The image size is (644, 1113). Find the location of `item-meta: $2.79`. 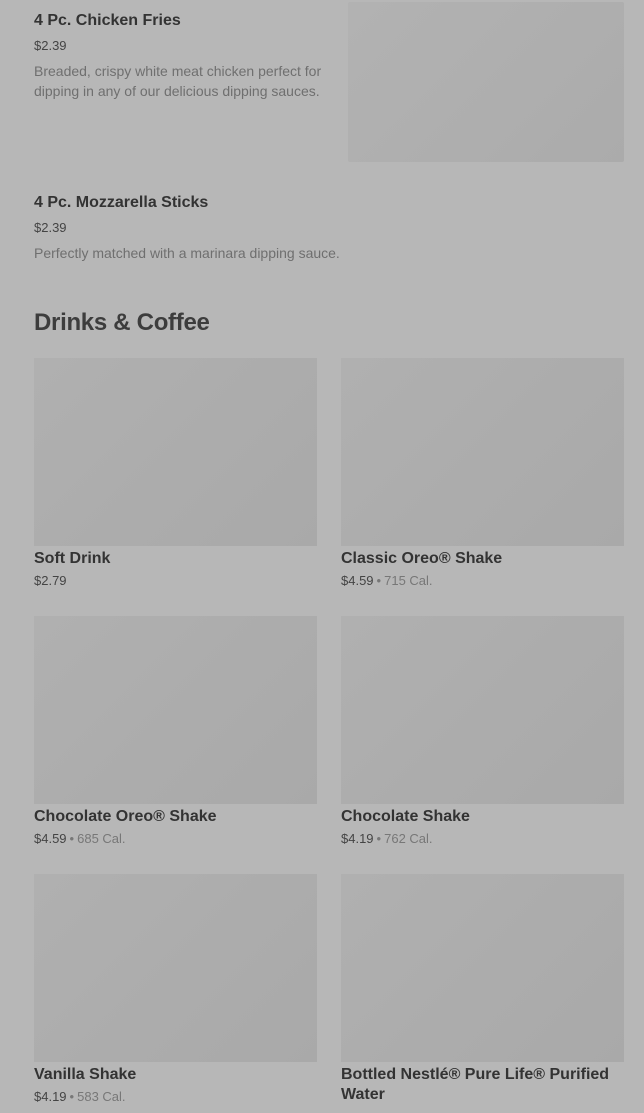

item-meta: $2.79 is located at coordinates (50, 580).